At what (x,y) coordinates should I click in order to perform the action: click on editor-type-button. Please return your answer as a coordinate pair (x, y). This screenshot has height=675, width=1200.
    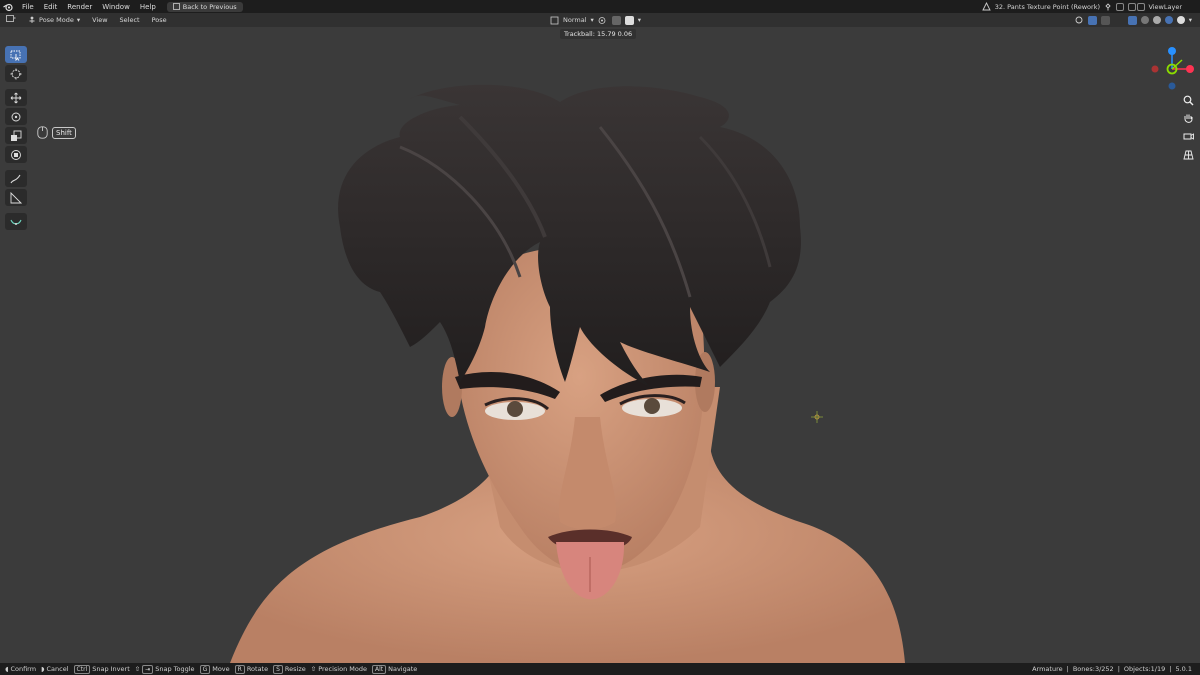
    Looking at the image, I should click on (11, 20).